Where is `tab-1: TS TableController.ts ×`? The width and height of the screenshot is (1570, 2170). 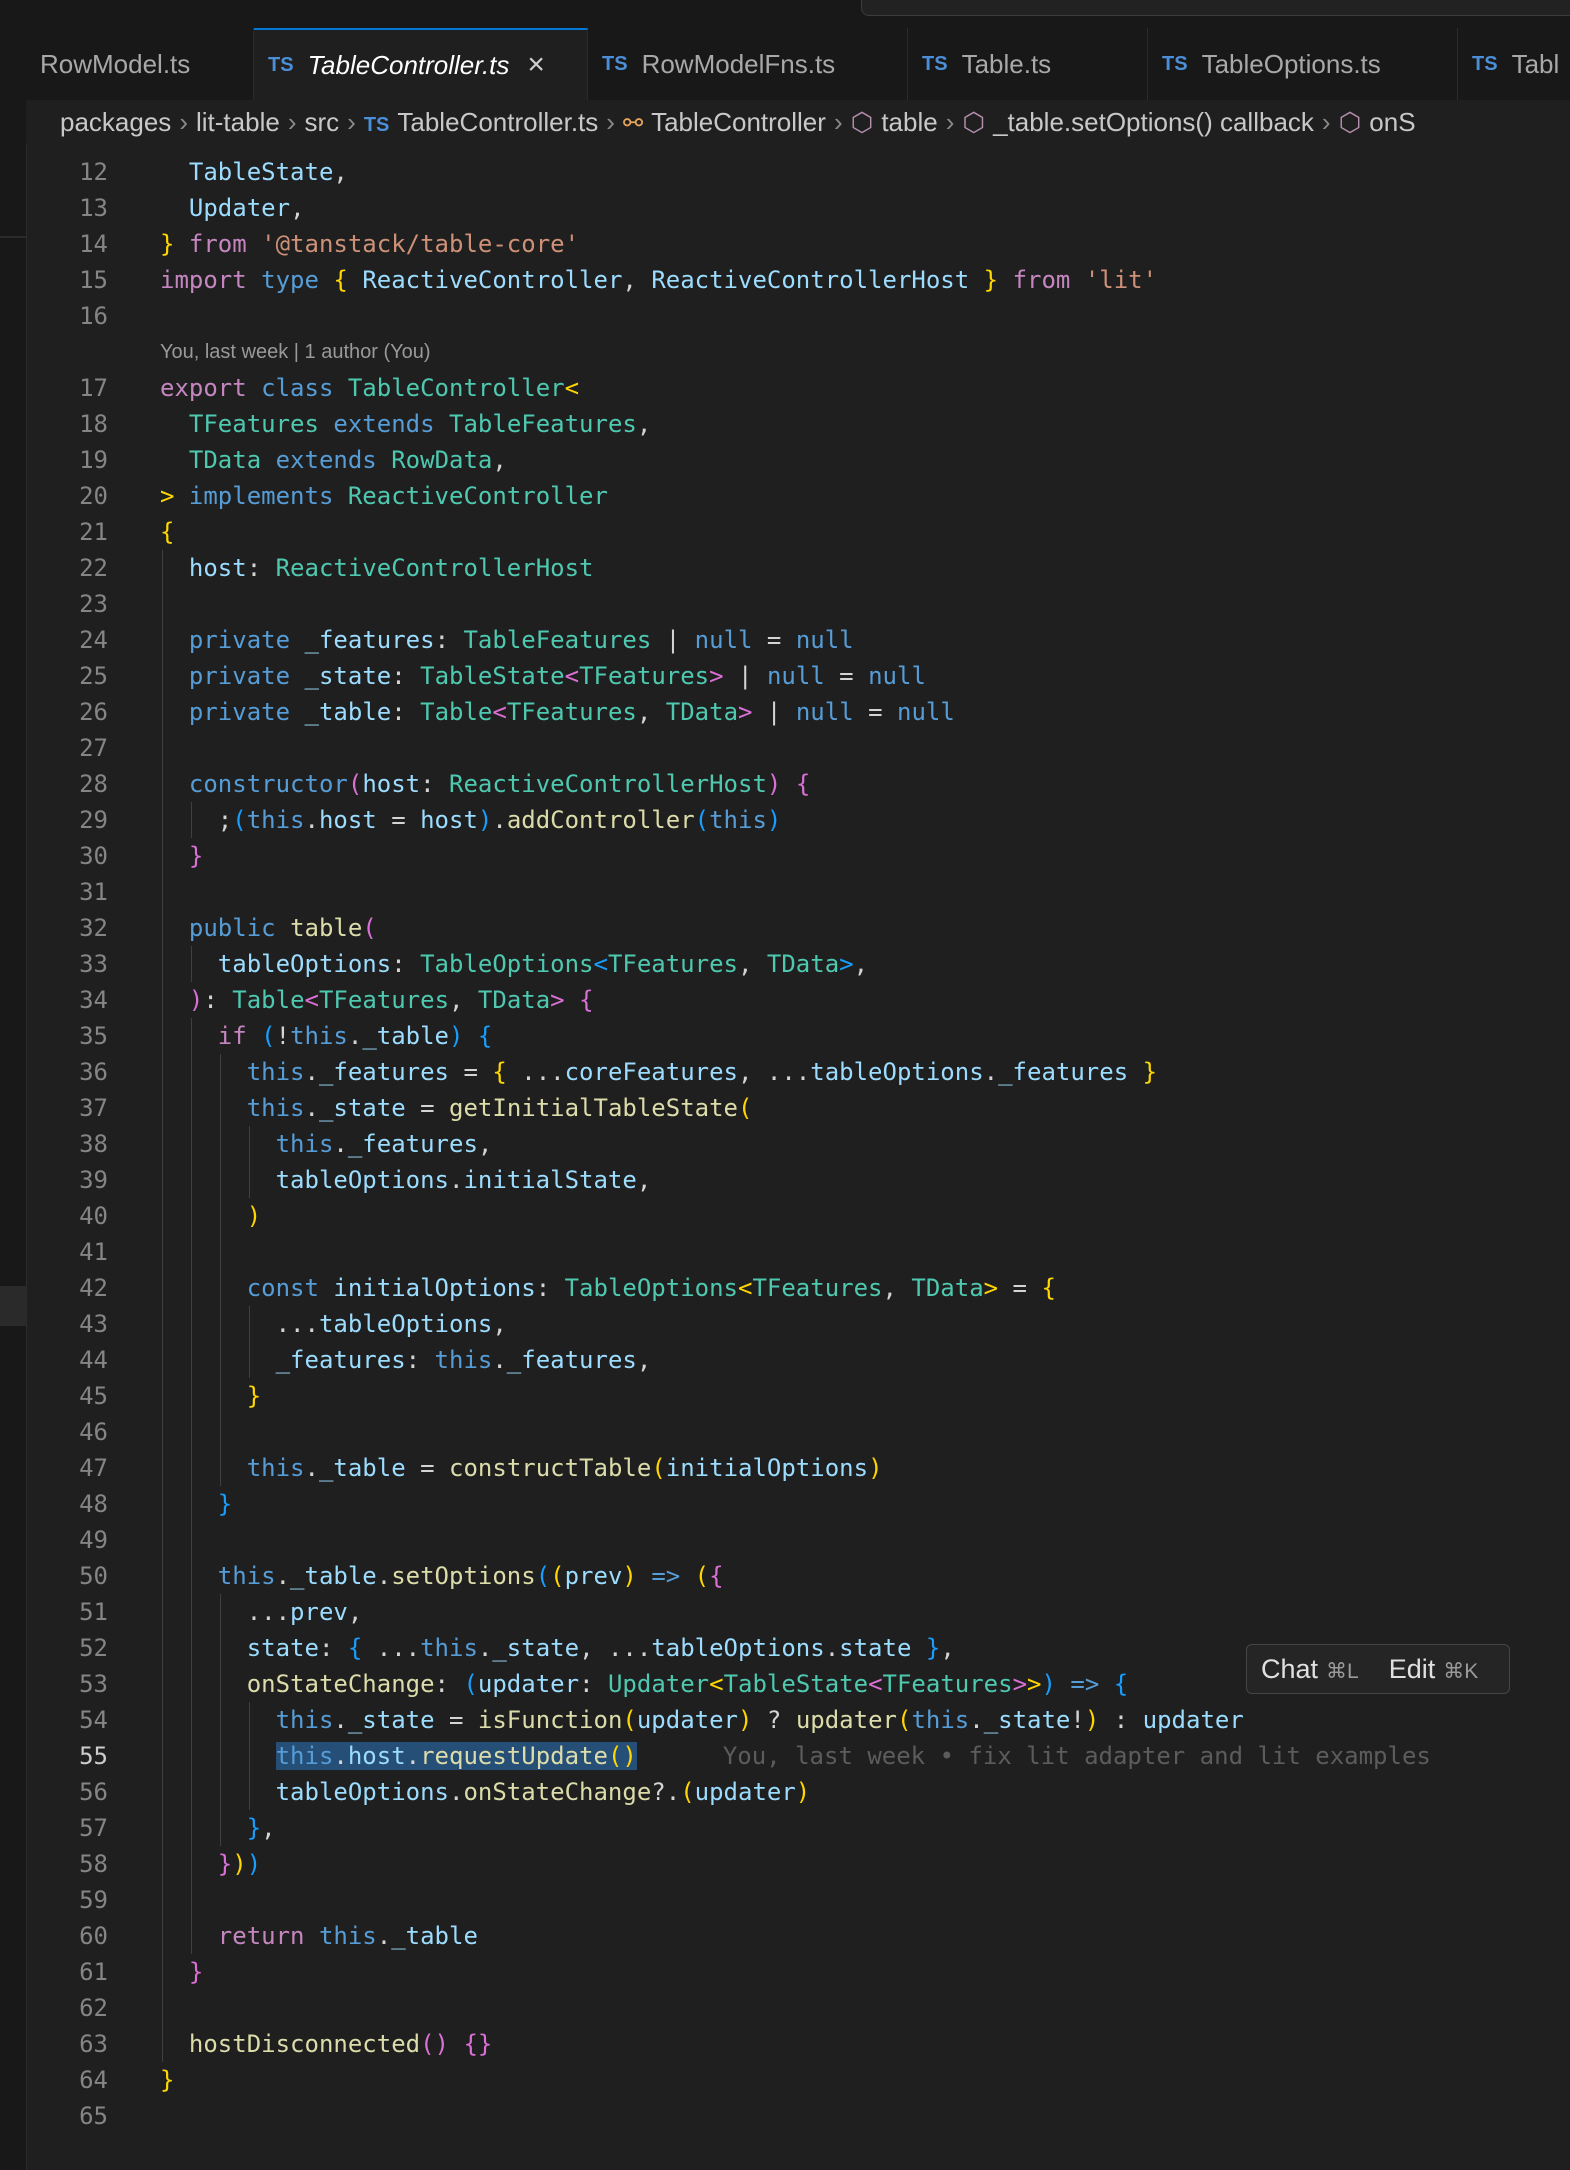
tab-1: TS TableController.ts × is located at coordinates (421, 64).